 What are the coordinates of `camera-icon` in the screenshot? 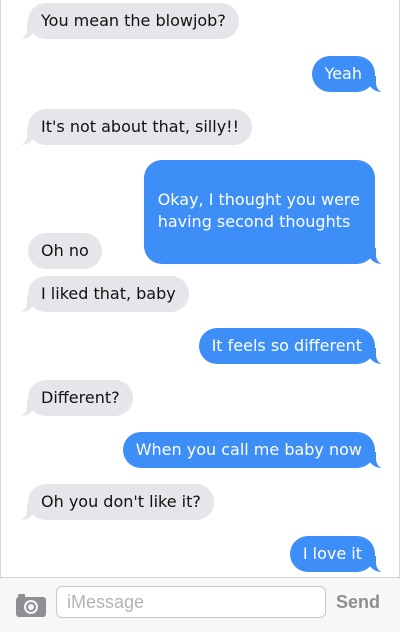 It's located at (31, 605).